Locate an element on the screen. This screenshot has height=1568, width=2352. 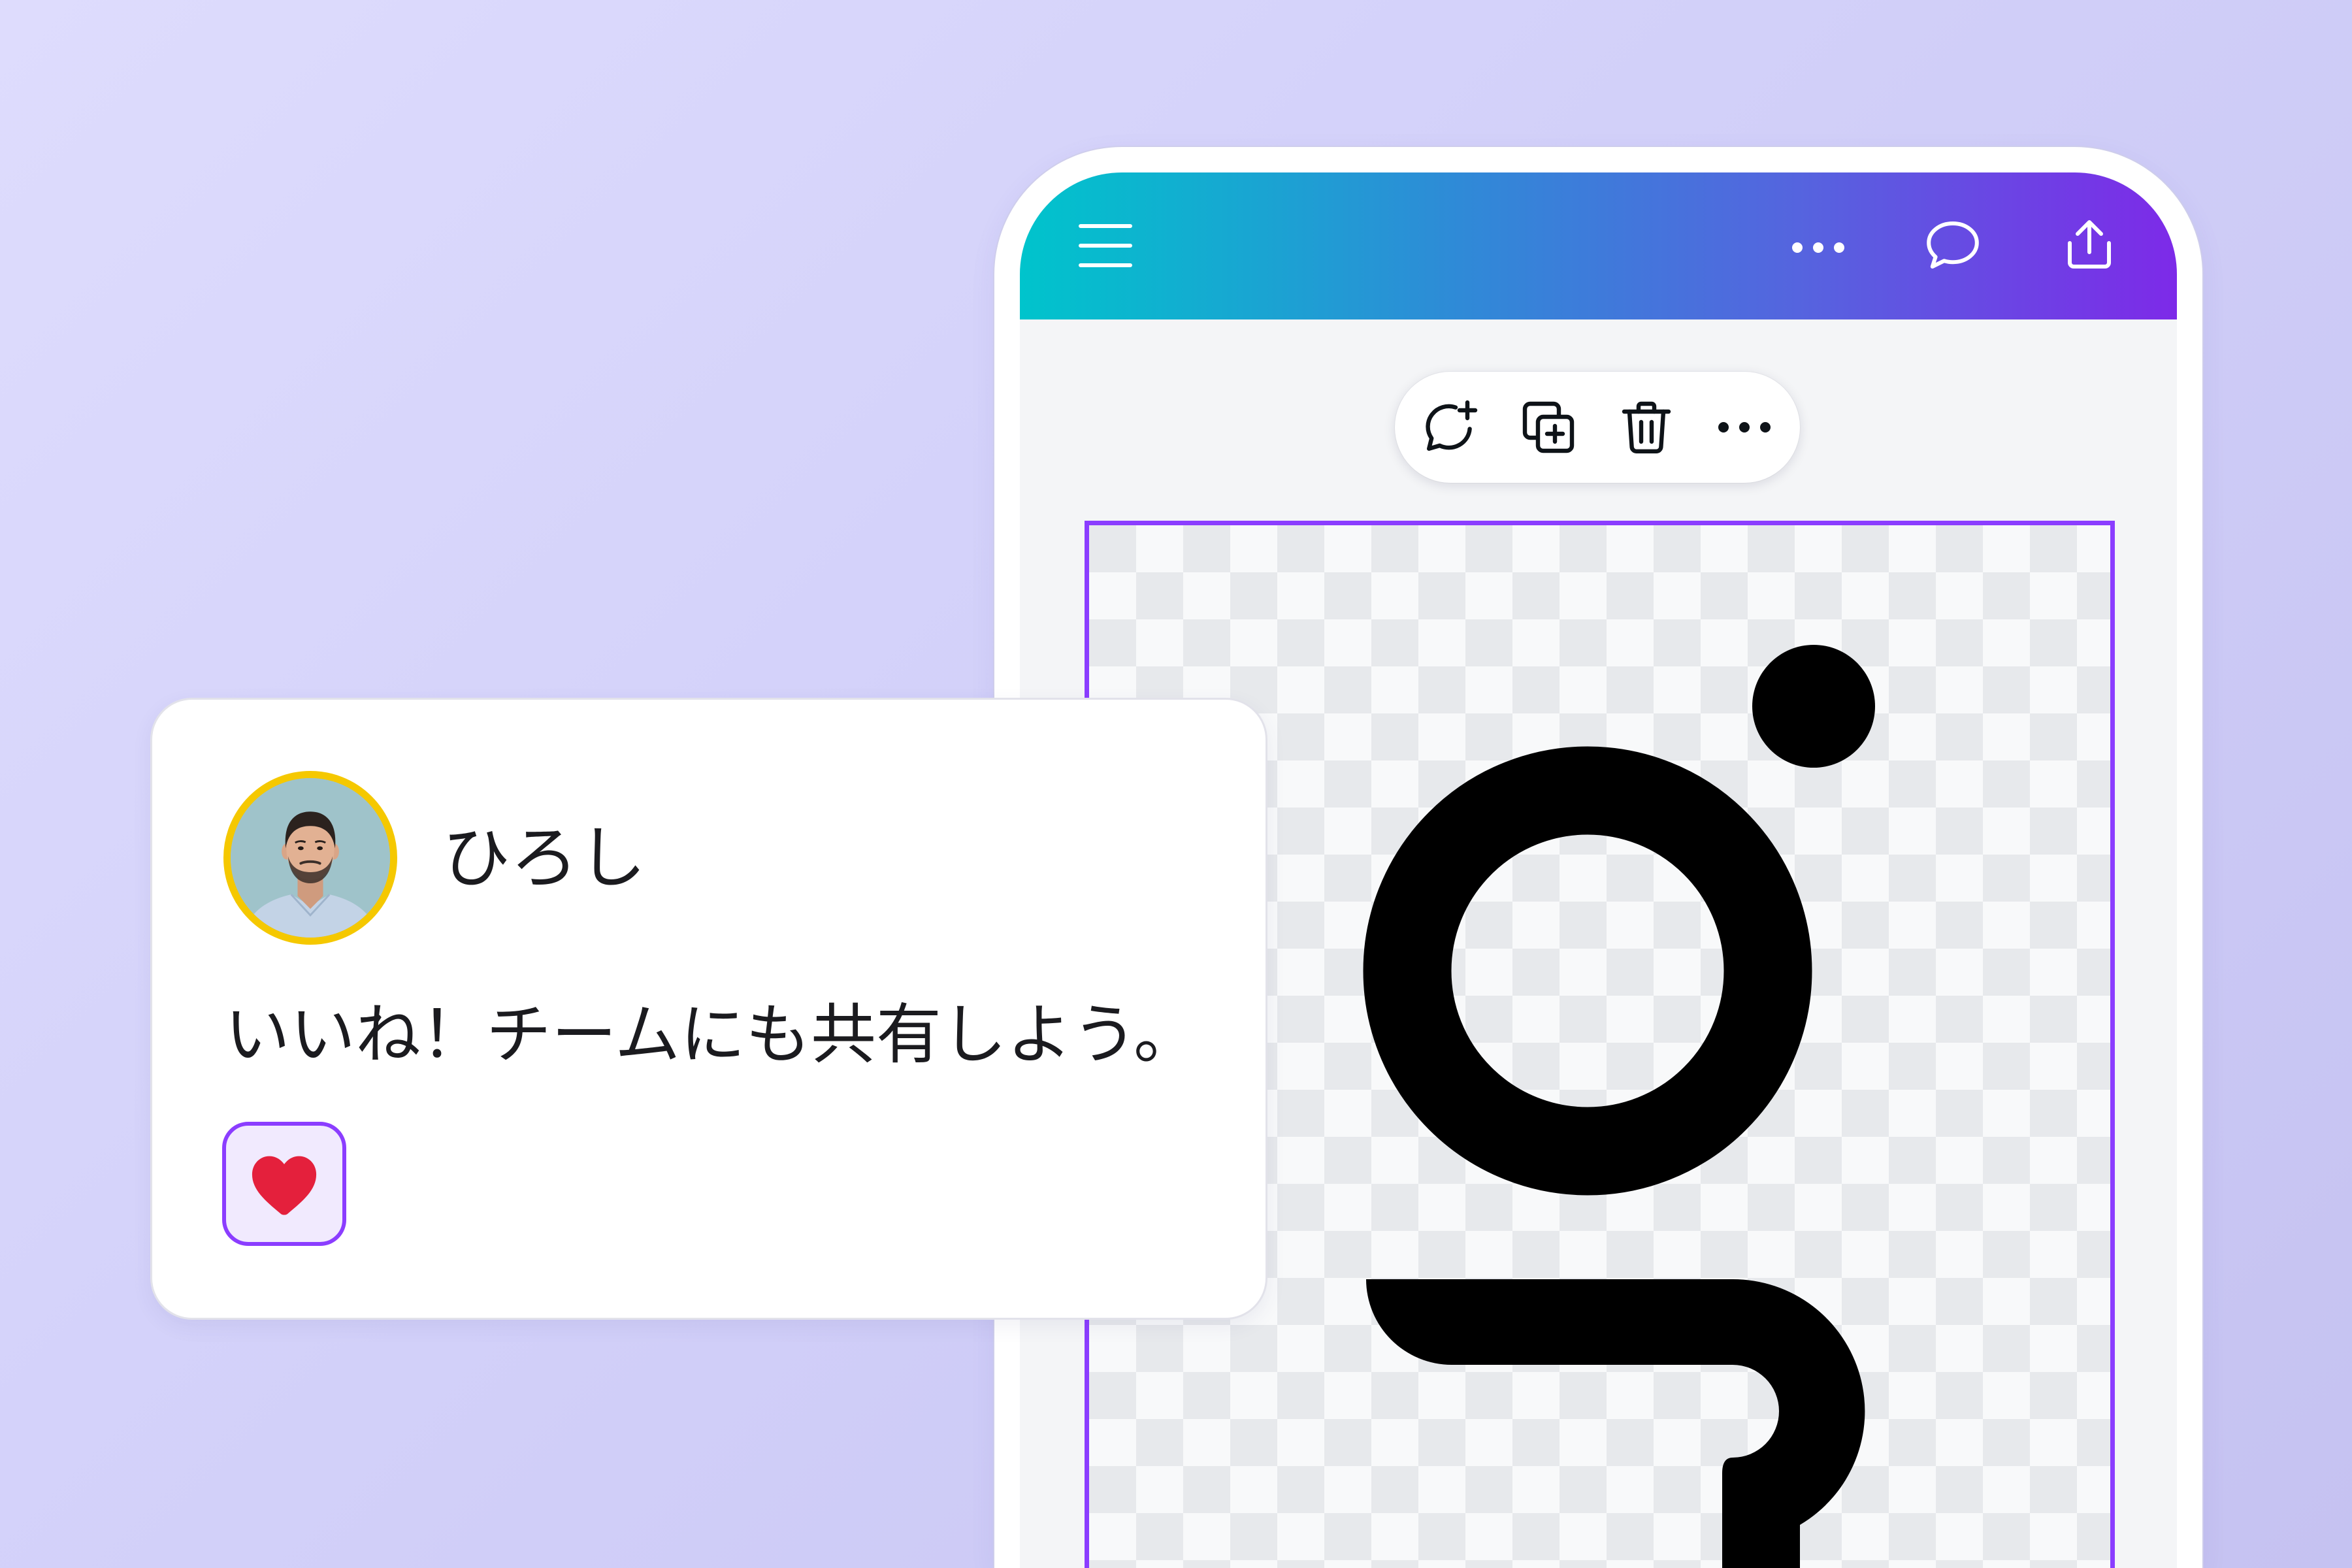
delete-trash-icon-graphic is located at coordinates (1646, 427).